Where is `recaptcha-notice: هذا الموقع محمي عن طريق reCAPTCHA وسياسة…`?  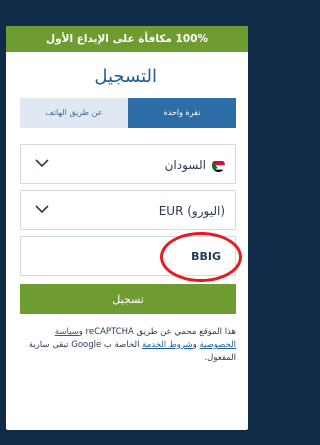 recaptcha-notice: هذا الموقع محمي عن طريق reCAPTCHA وسياسة… is located at coordinates (128, 345).